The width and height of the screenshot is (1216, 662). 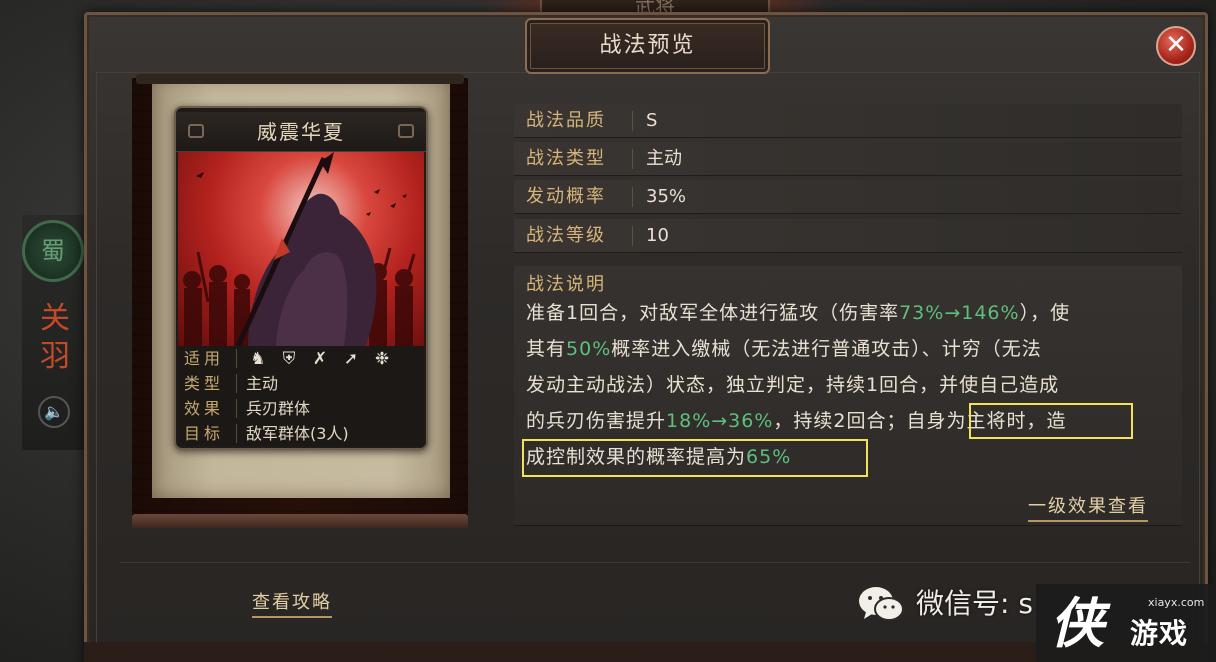 I want to click on scroll-rod-bottom, so click(x=300, y=521).